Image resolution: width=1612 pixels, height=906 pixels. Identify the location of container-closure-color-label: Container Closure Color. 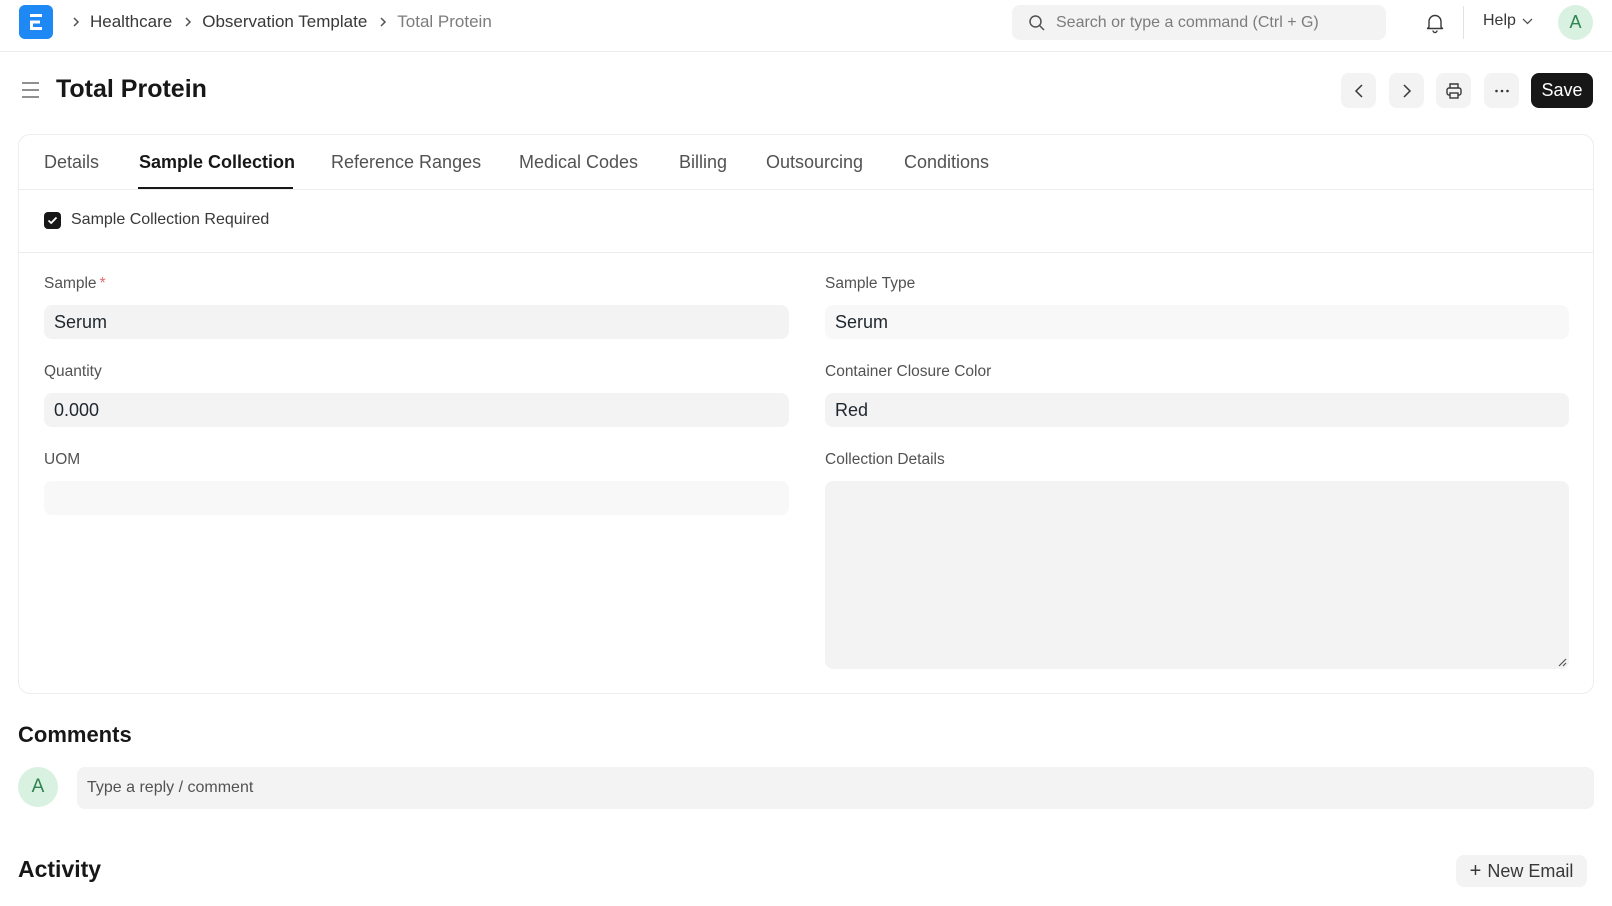
(908, 371).